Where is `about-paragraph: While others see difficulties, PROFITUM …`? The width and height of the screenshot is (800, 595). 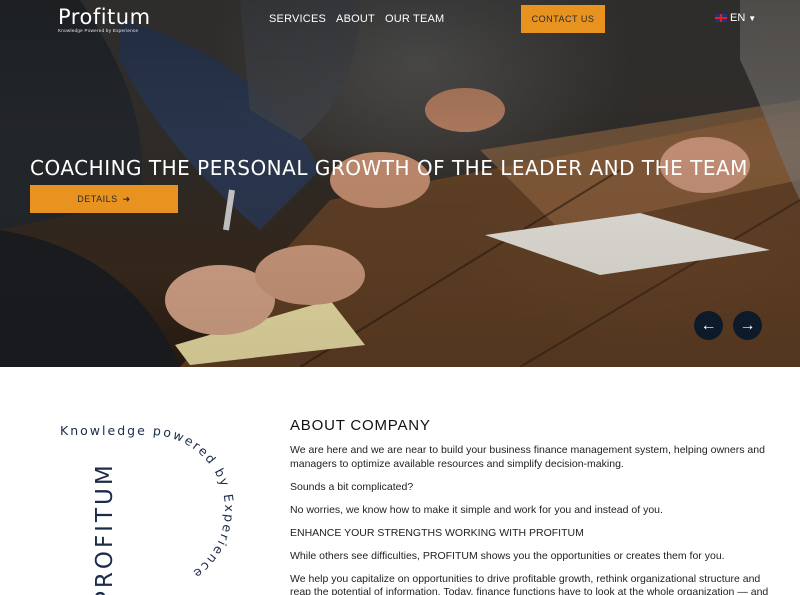
about-paragraph: While others see difficulties, PROFITUM … is located at coordinates (507, 555).